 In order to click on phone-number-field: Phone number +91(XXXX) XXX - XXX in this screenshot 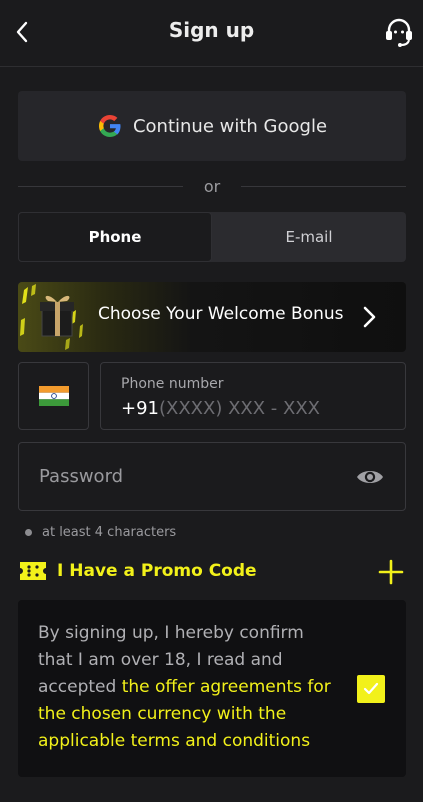, I will do `click(253, 396)`.